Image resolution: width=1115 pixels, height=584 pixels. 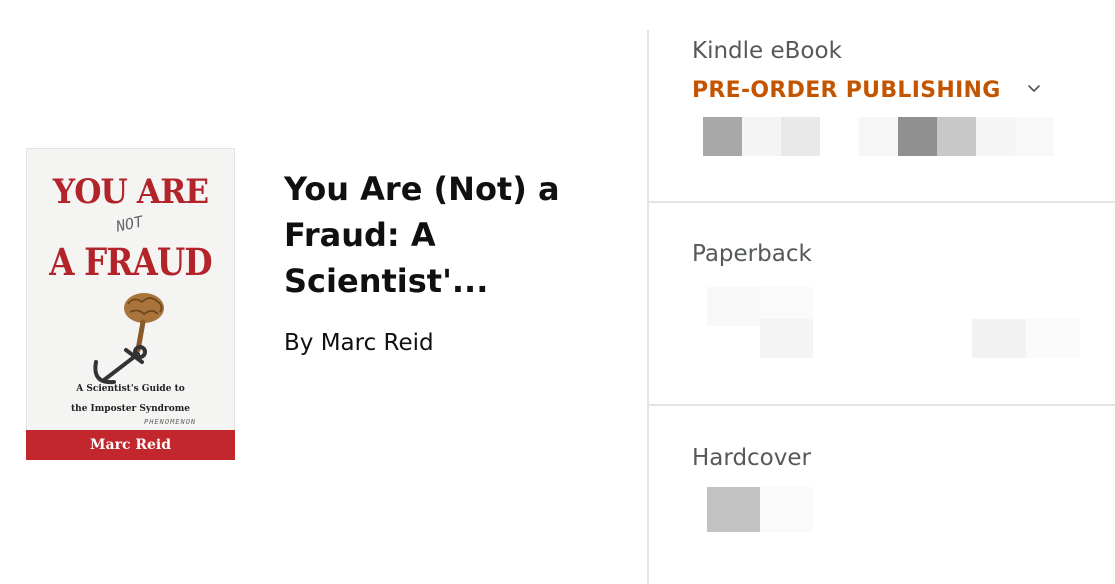 I want to click on format-paperback-label: Paperback, so click(x=752, y=254).